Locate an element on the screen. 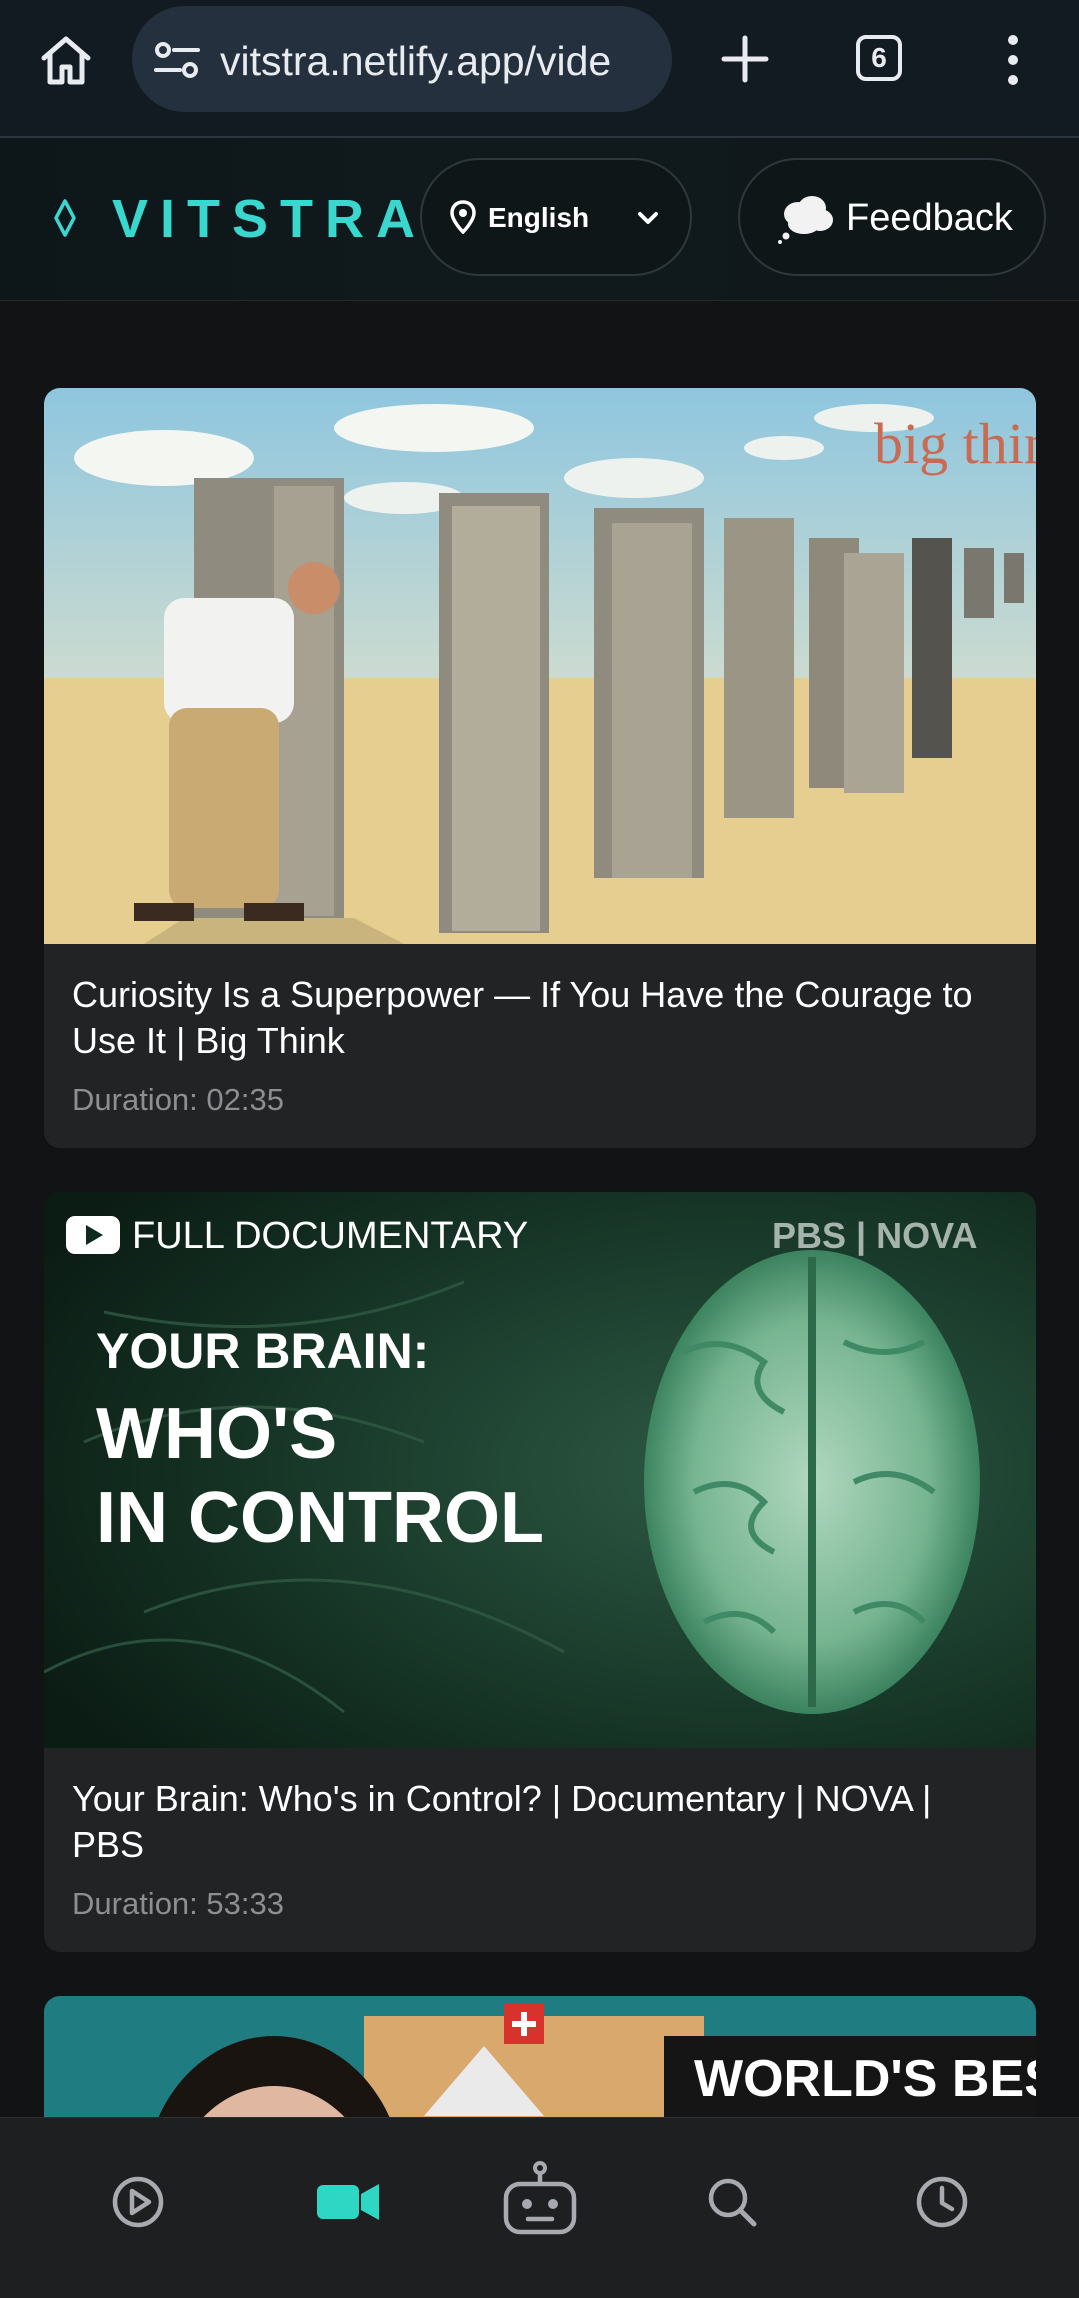 The width and height of the screenshot is (1079, 2298). tab-switcher-icon: 6 is located at coordinates (879, 58).